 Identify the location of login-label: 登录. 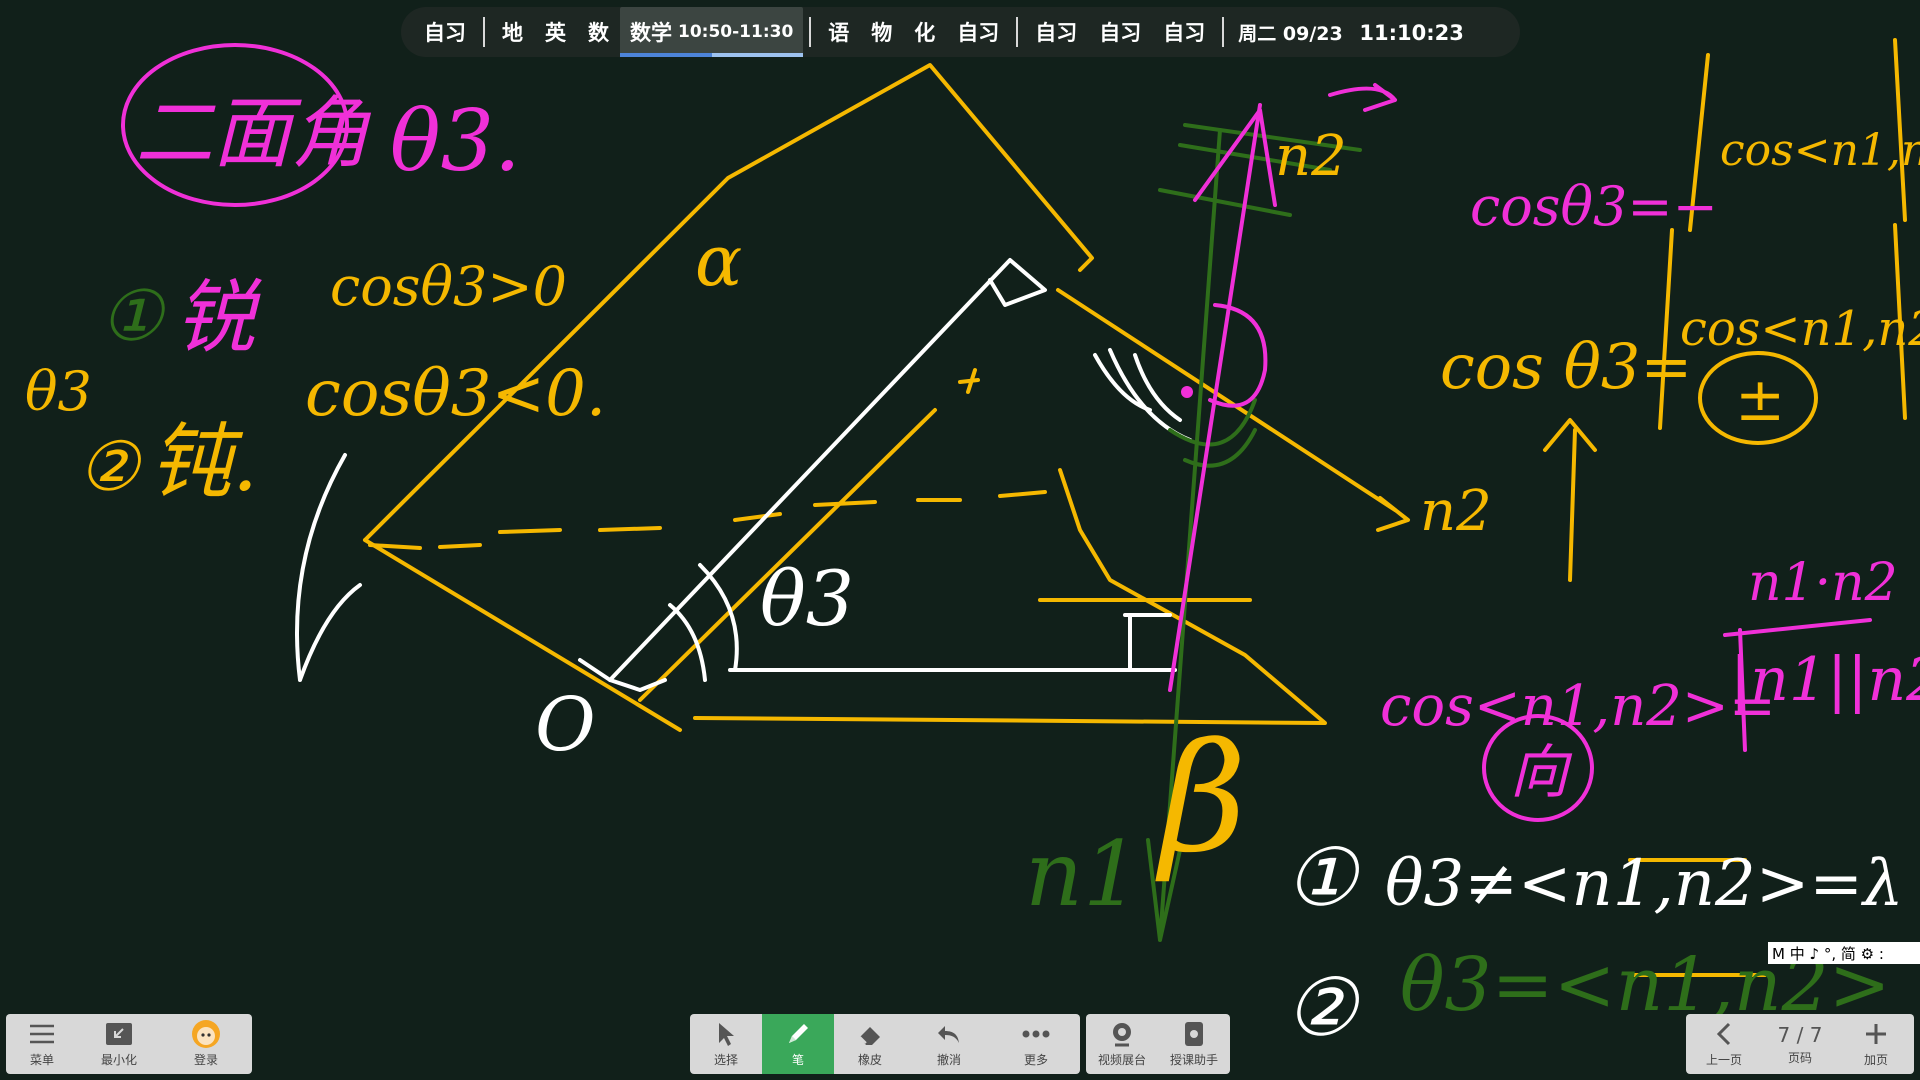
(205, 1060).